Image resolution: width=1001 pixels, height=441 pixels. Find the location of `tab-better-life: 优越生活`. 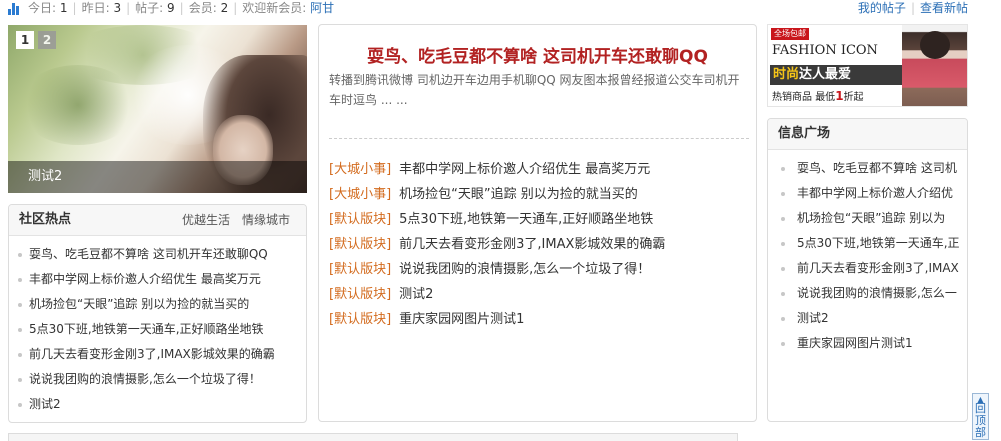

tab-better-life: 优越生活 is located at coordinates (206, 220).